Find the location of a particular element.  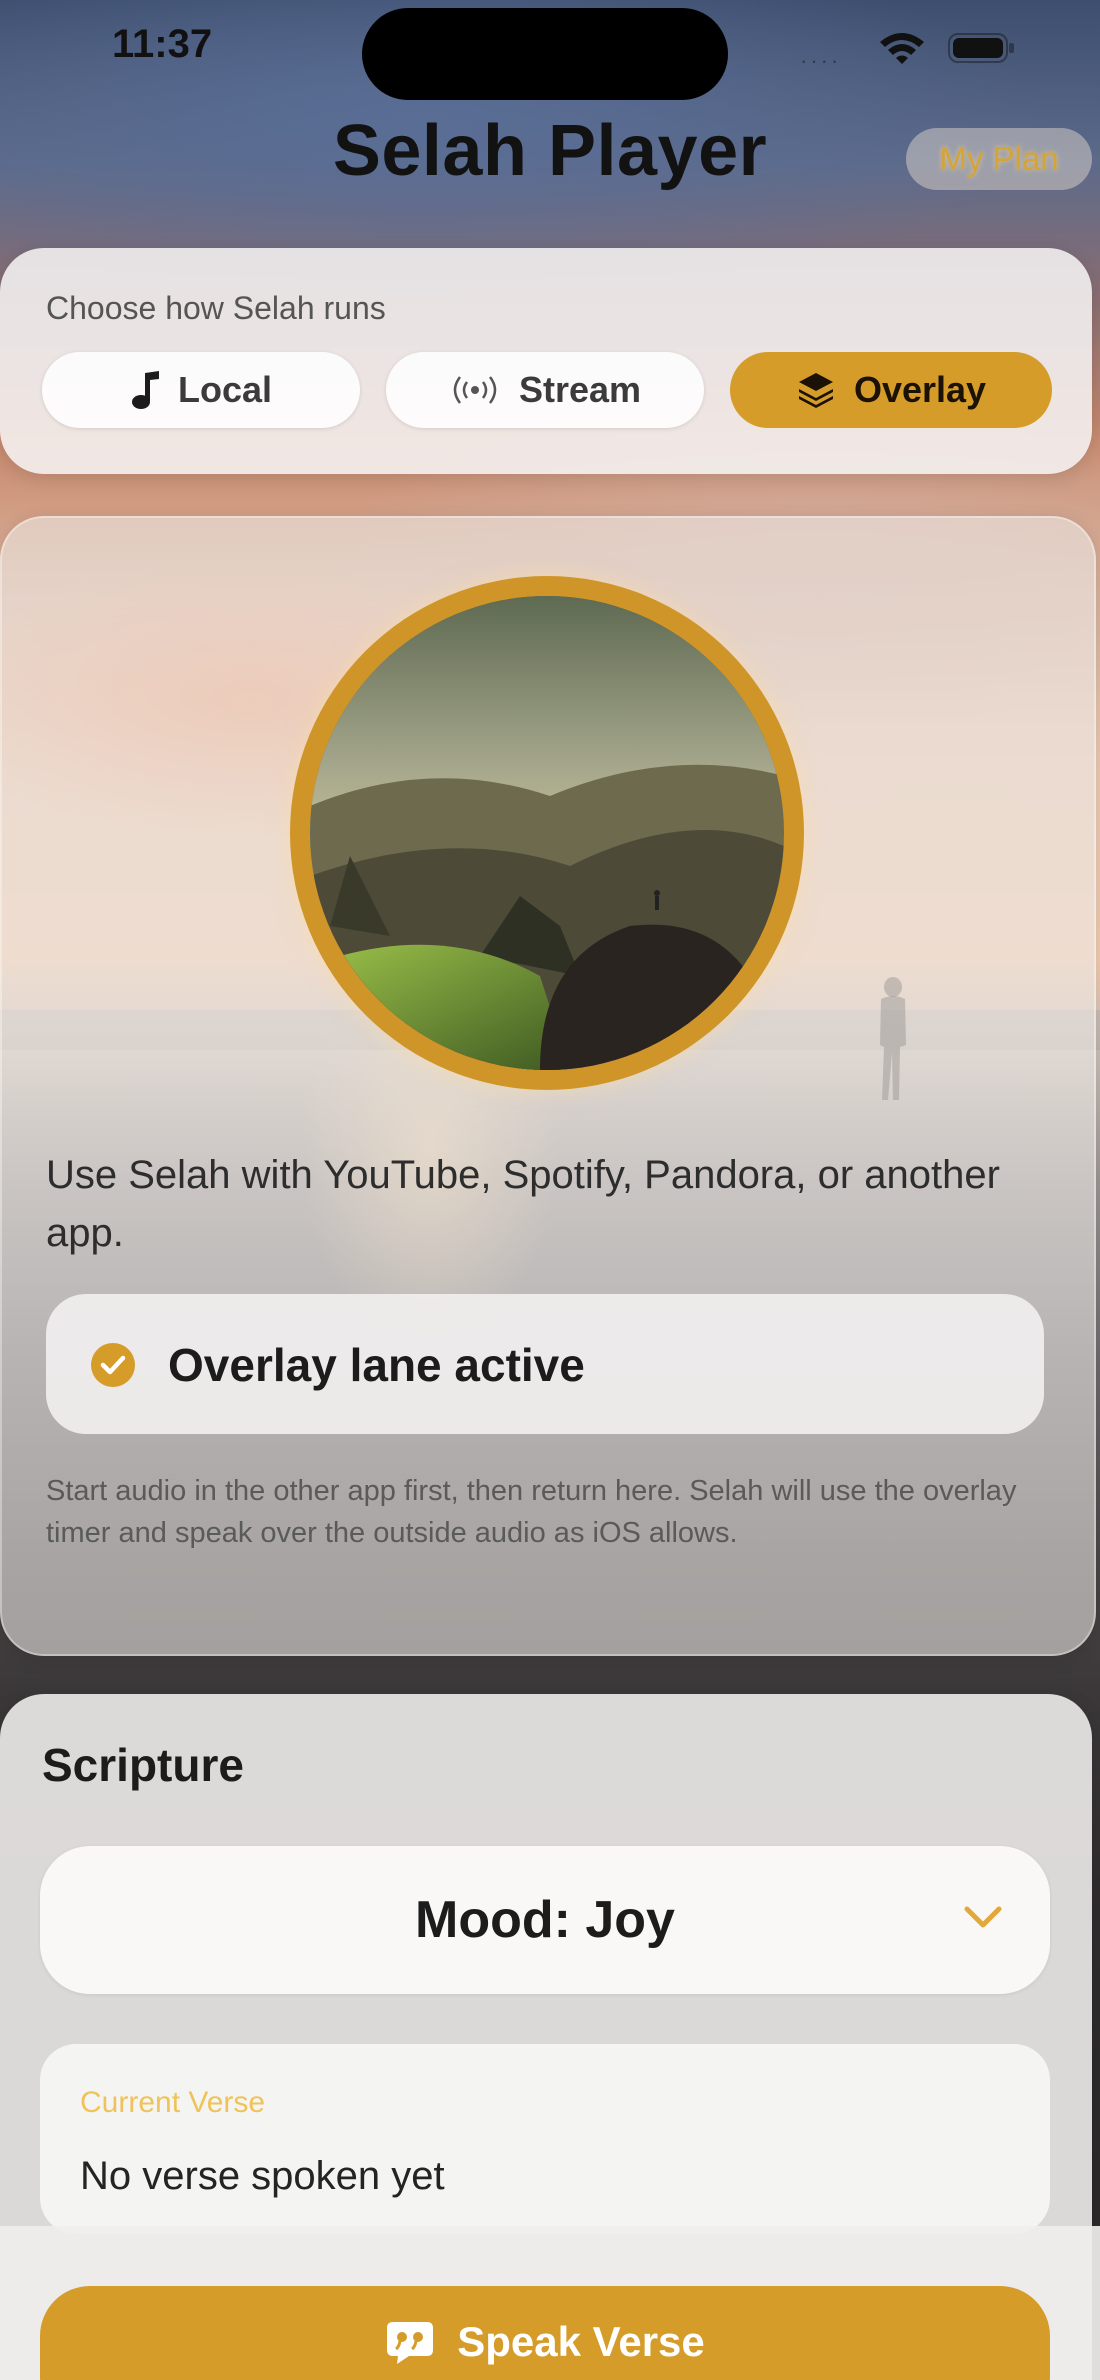

mode-stream-button: Stream is located at coordinates (545, 390).